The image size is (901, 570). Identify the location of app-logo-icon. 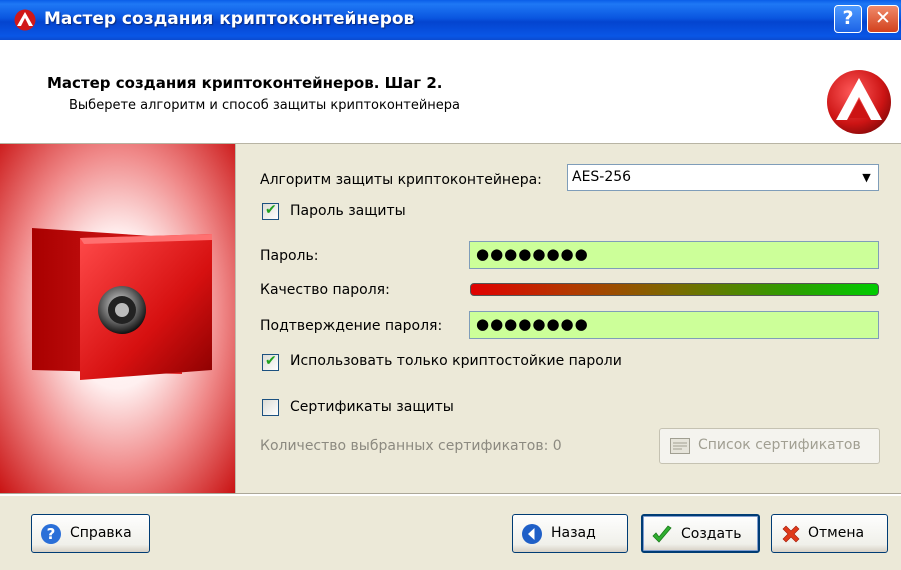
(25, 20).